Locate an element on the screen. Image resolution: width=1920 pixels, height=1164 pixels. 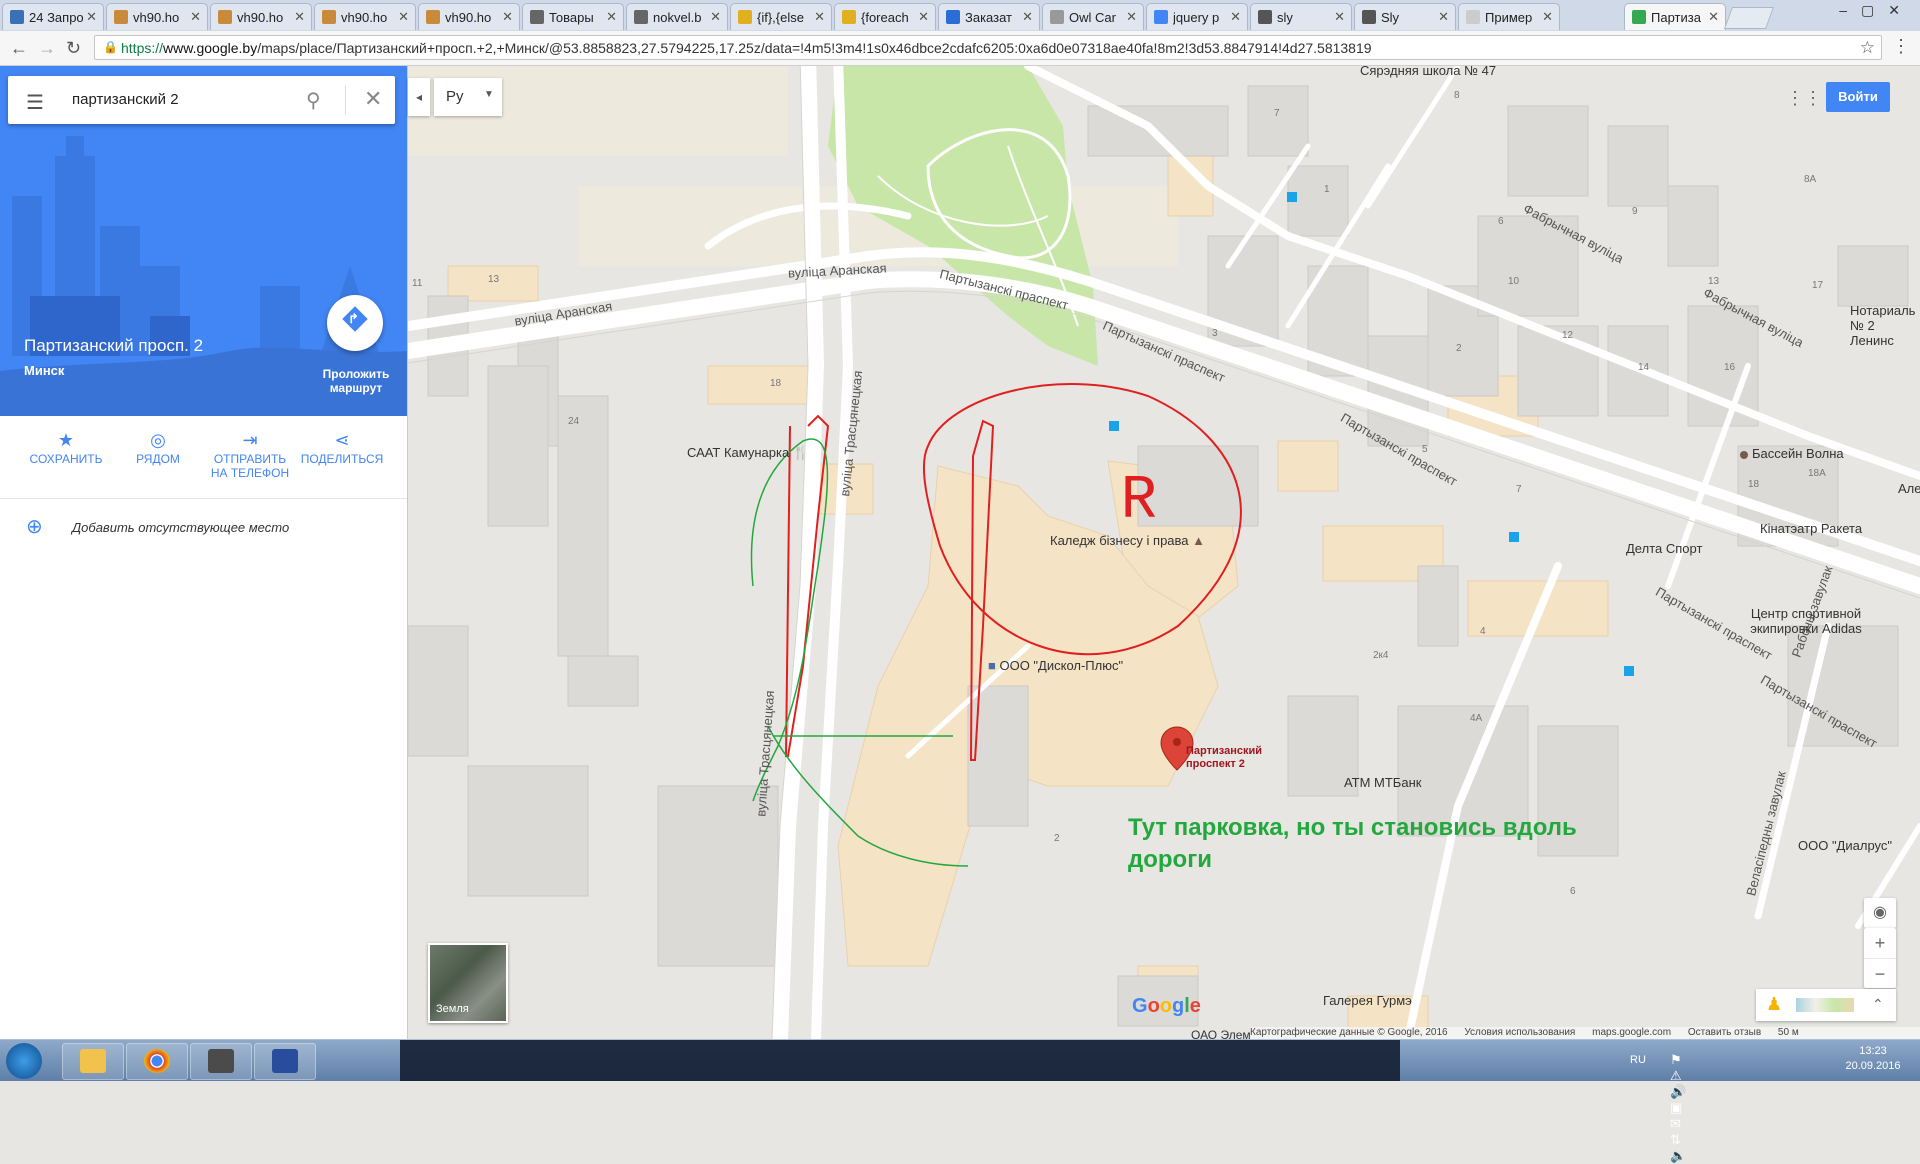
nearby-button: ◎ РЯДОМ is located at coordinates (158, 447).